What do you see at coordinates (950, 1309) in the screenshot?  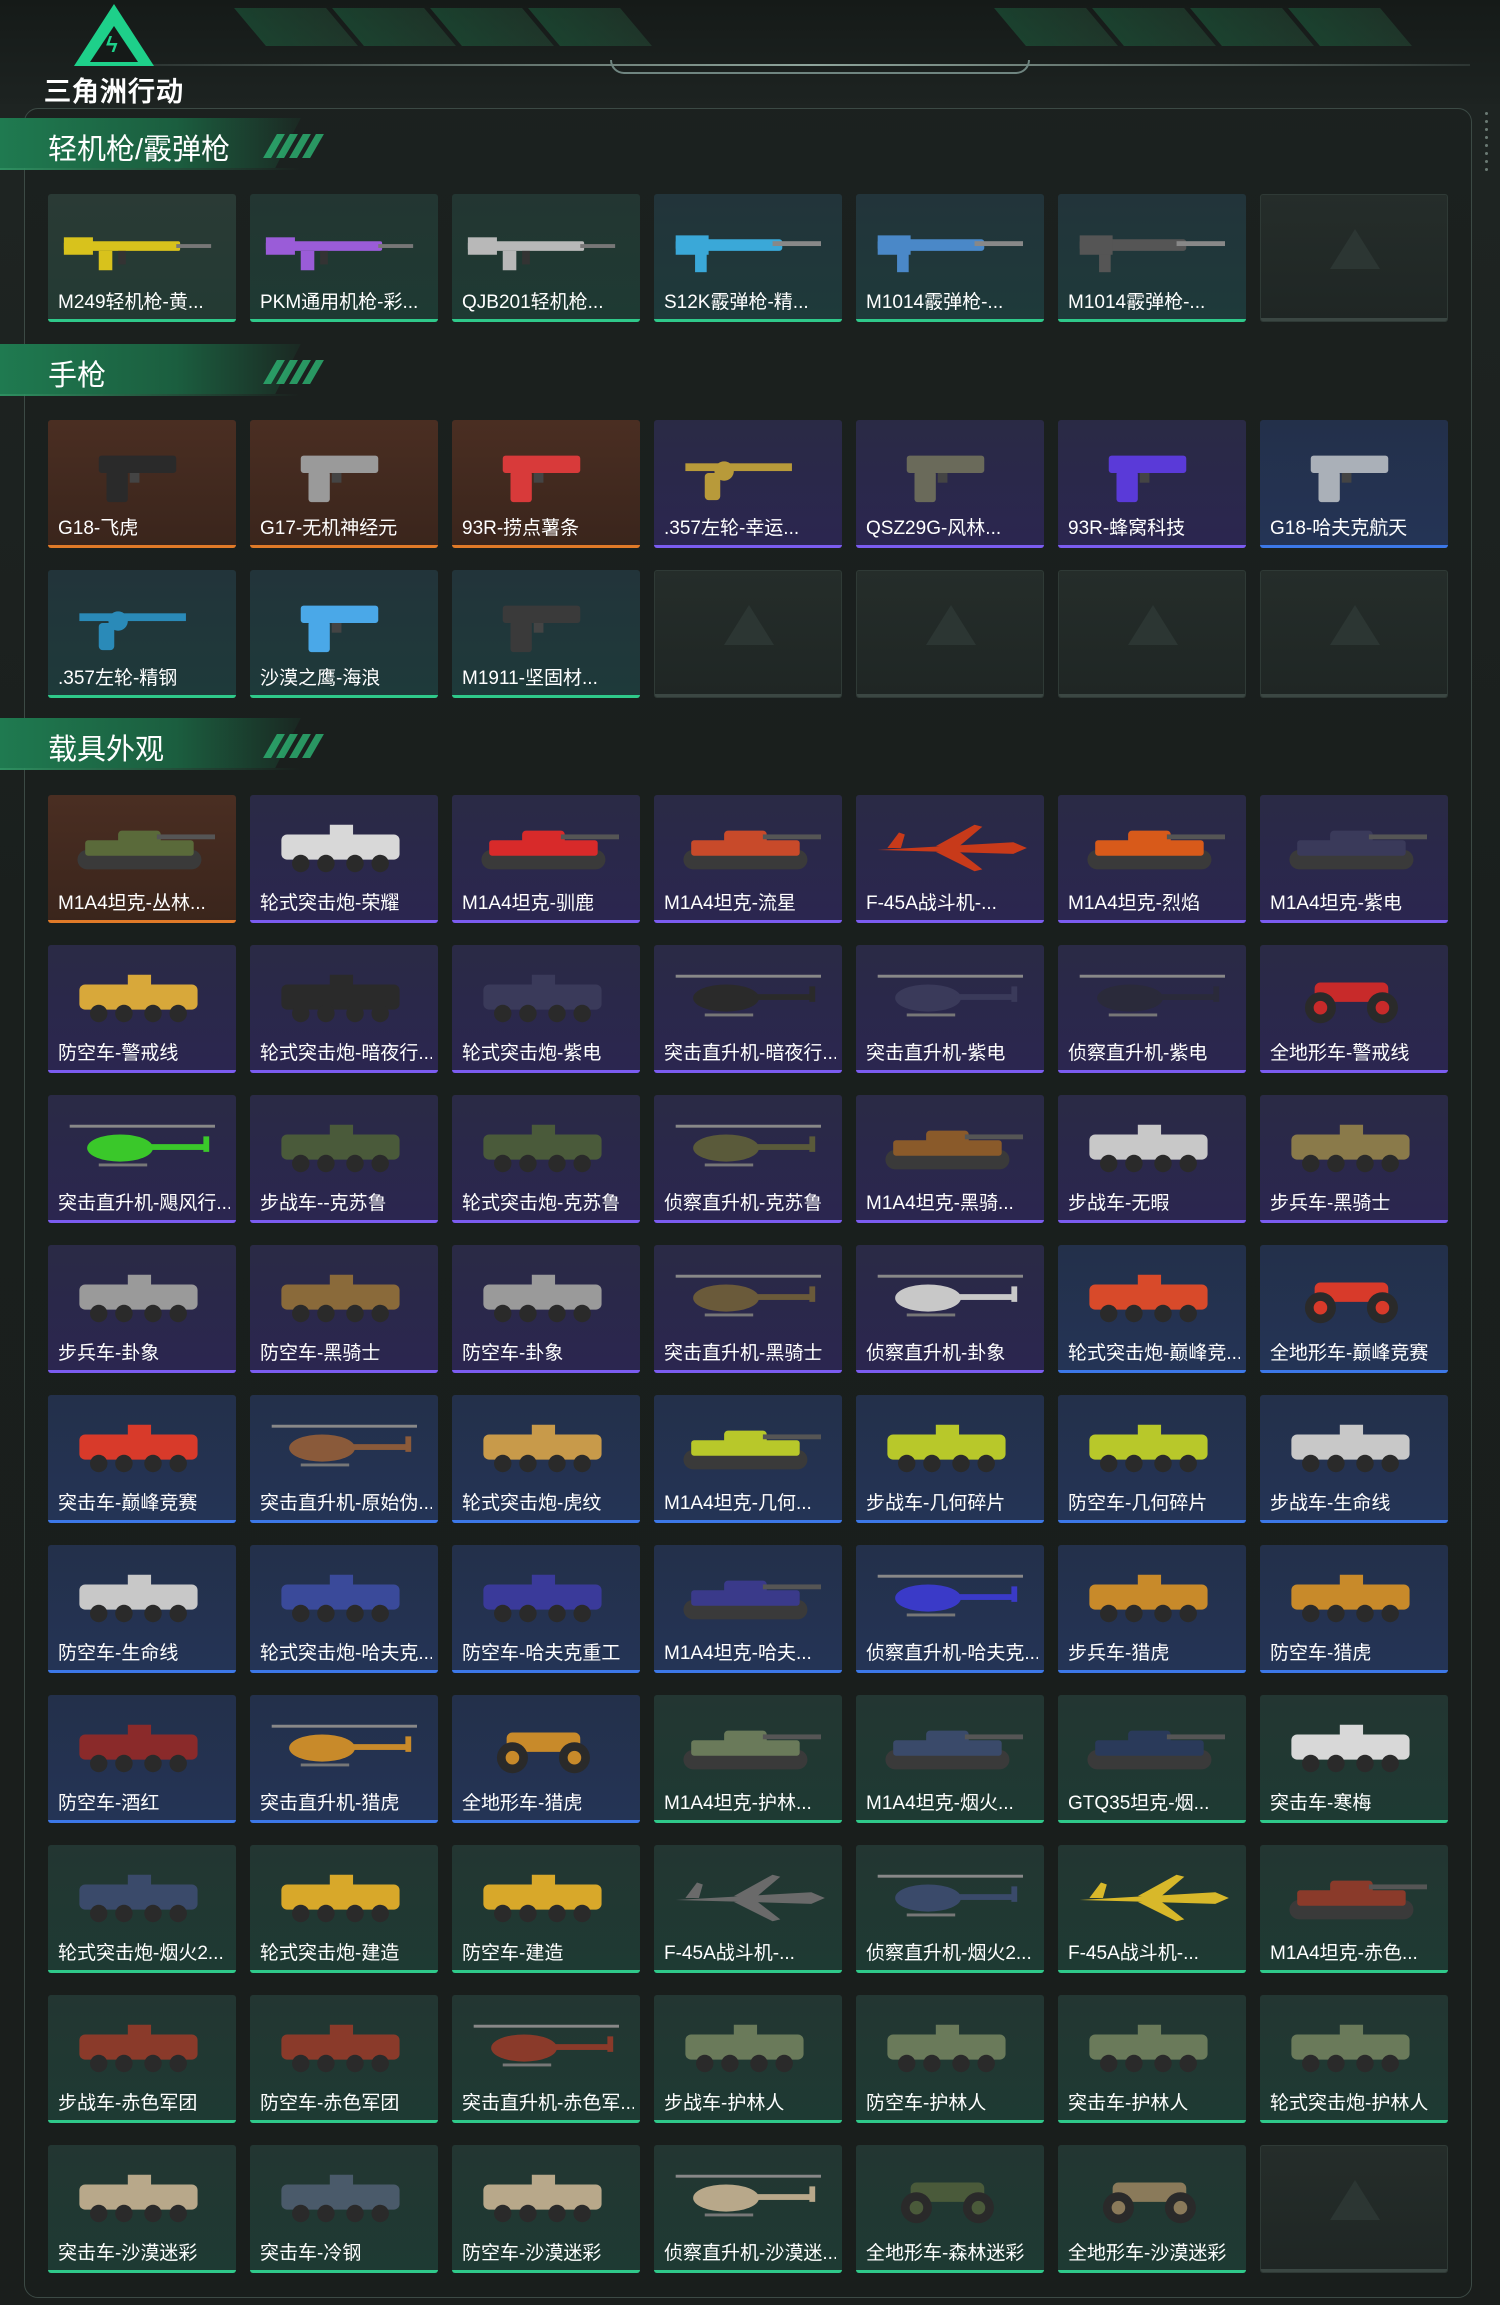 I see `item-card: 侦察直升机-卦象` at bounding box center [950, 1309].